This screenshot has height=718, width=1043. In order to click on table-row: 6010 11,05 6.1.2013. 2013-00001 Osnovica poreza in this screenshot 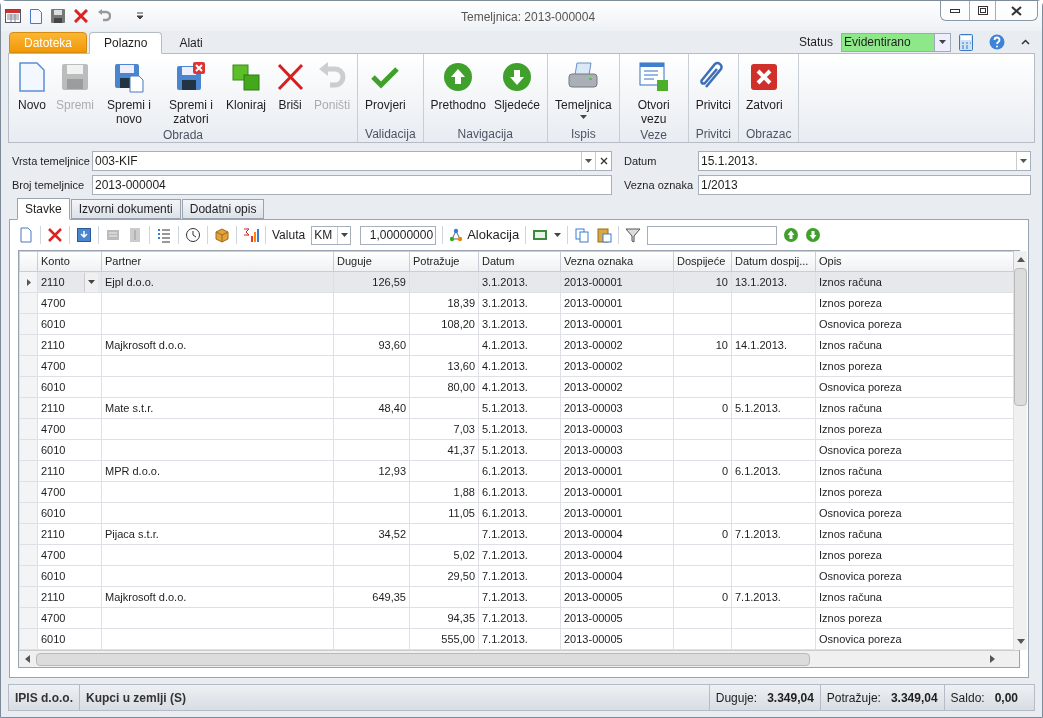, I will do `click(516, 513)`.